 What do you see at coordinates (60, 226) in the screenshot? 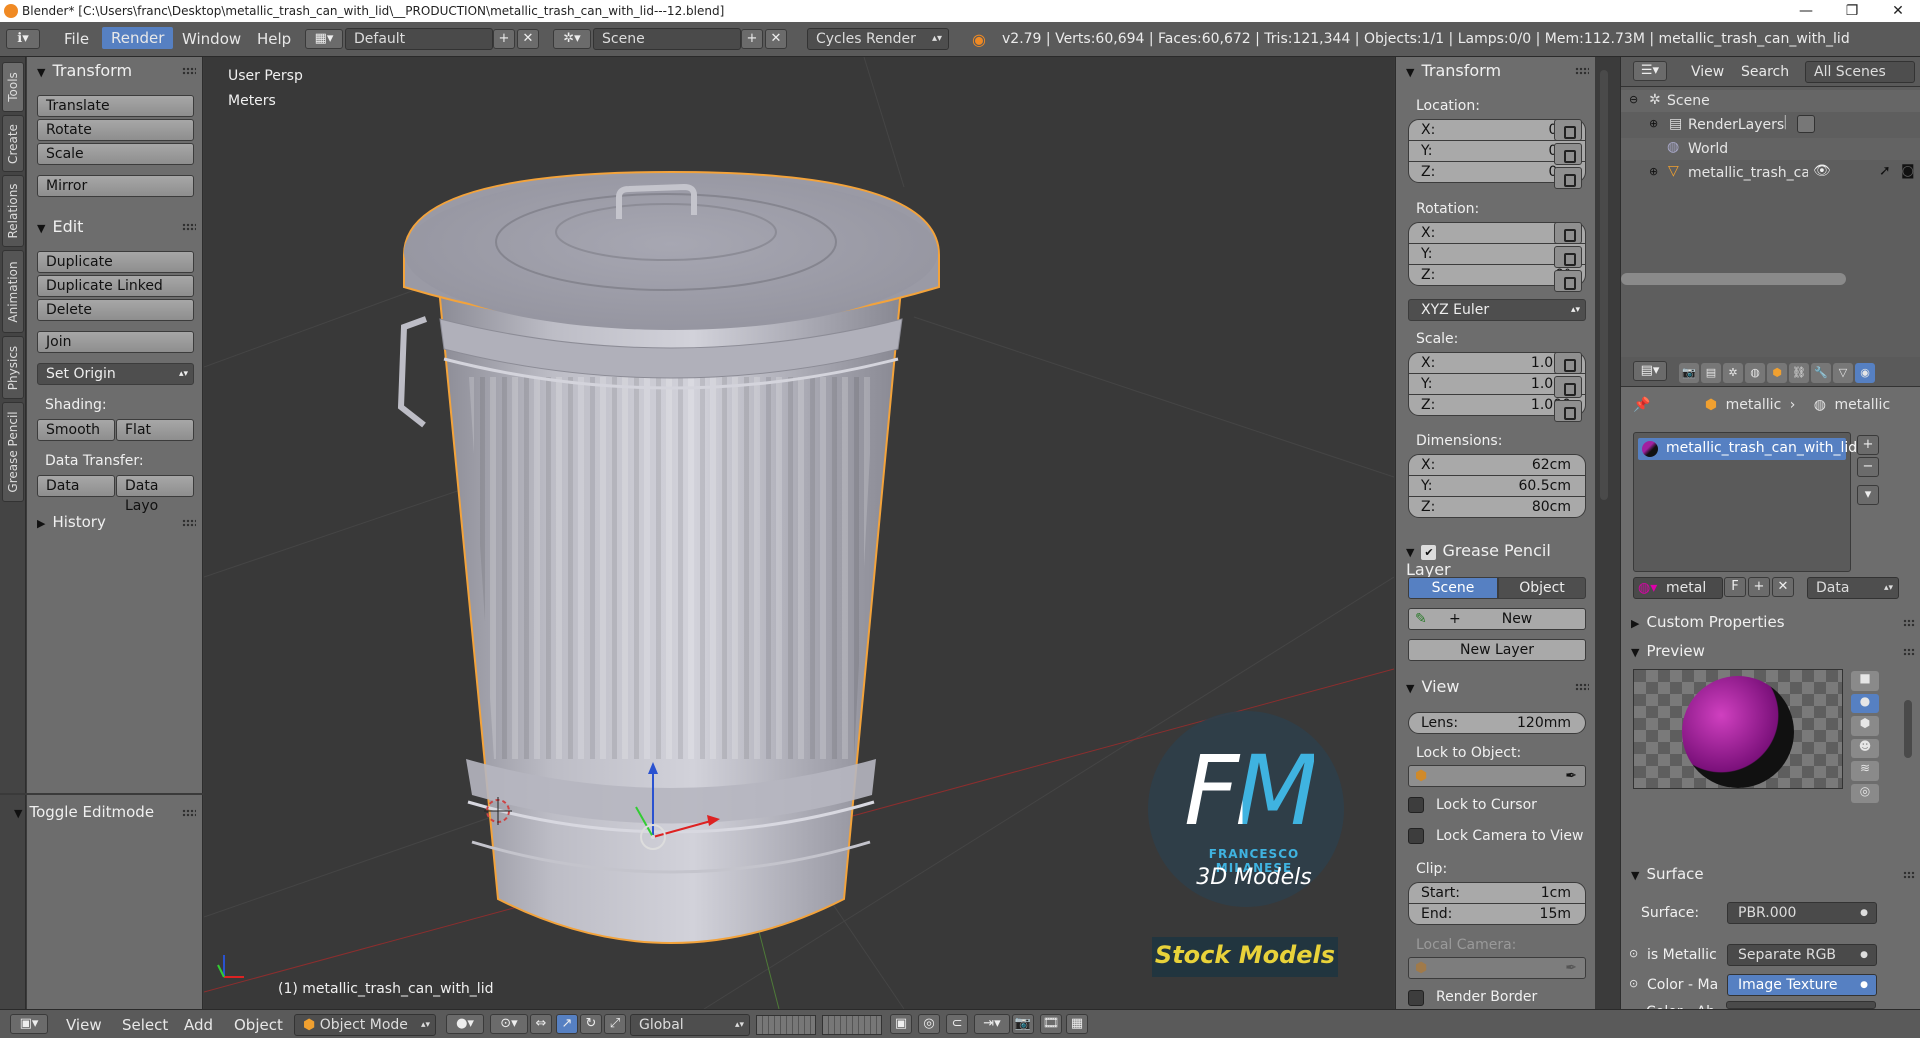
I see `panel-edit-header: ▼ Edit` at bounding box center [60, 226].